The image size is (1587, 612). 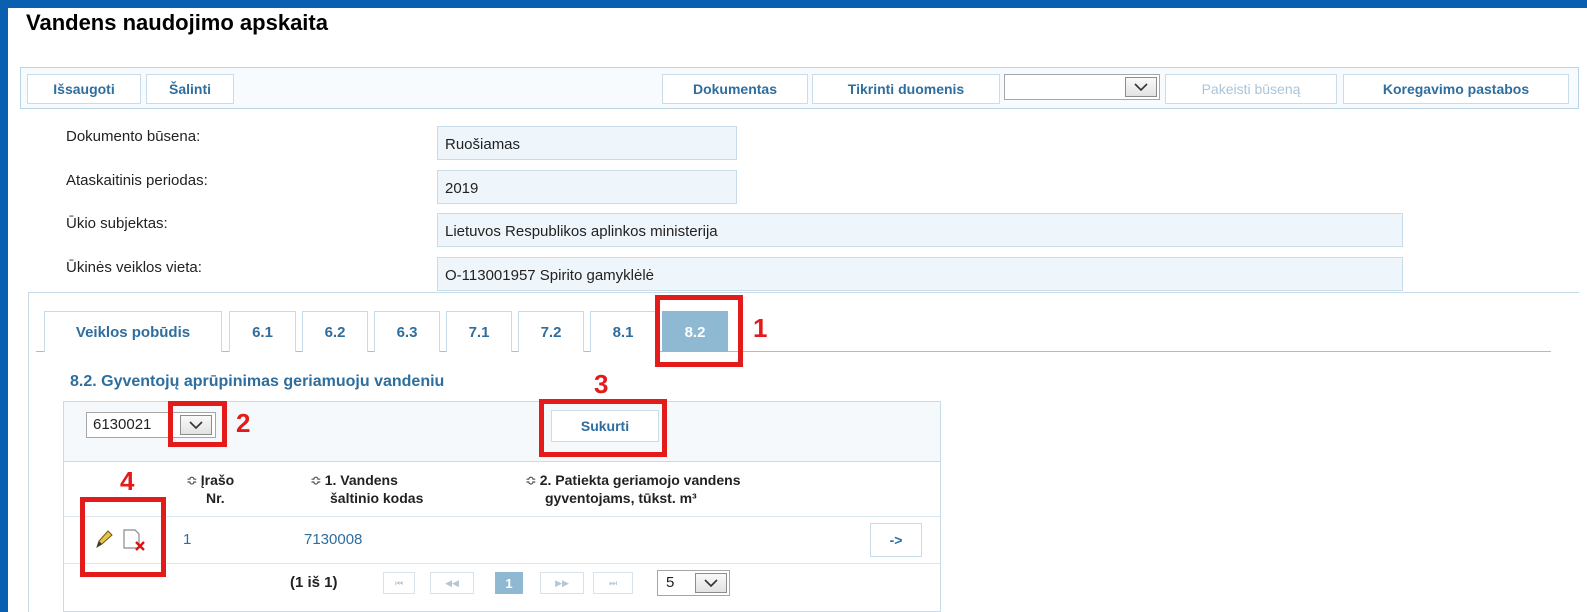 What do you see at coordinates (133, 136) in the screenshot?
I see `status-label: Dokumento būsena:` at bounding box center [133, 136].